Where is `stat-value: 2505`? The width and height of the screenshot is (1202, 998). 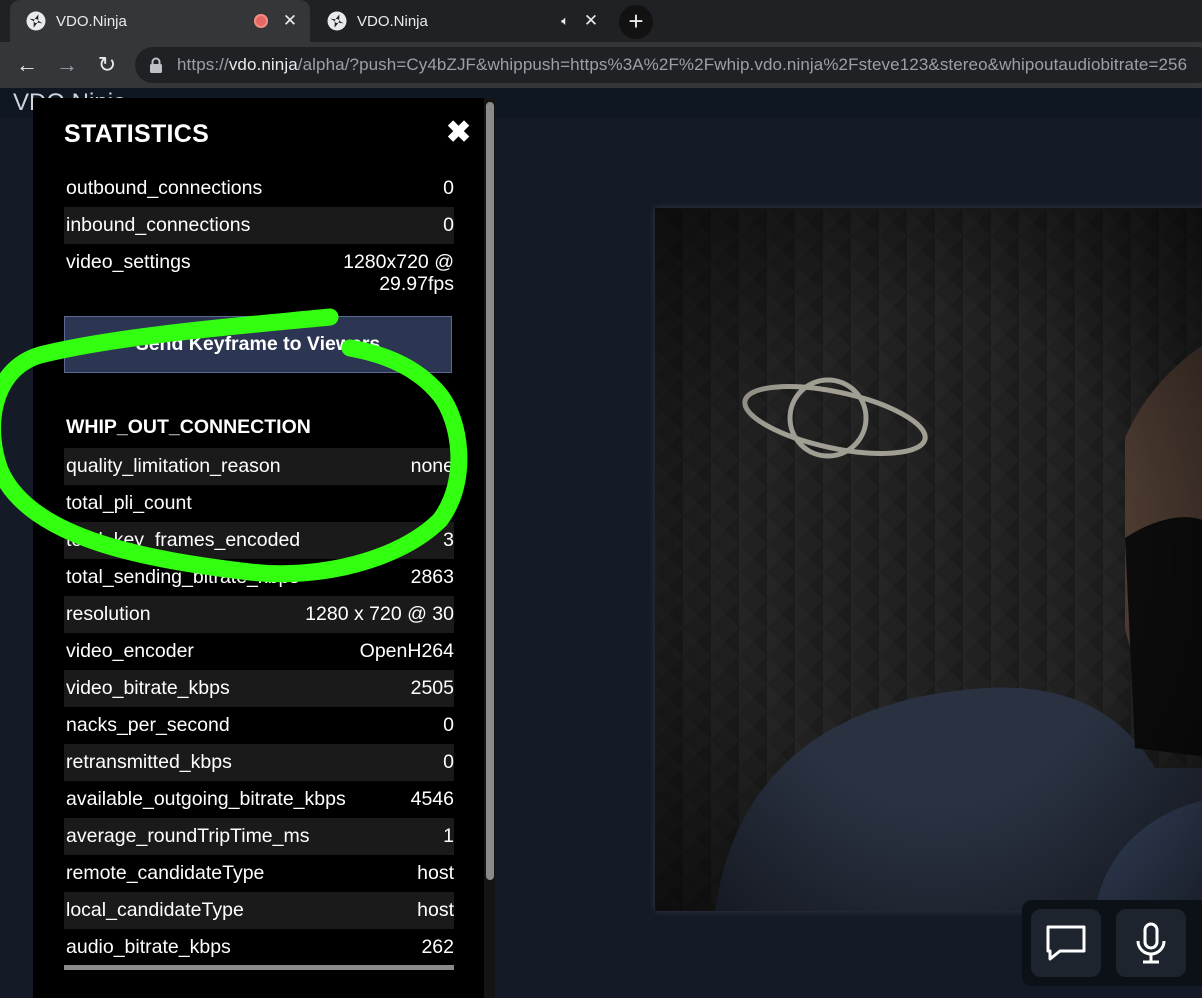
stat-value: 2505 is located at coordinates (432, 688).